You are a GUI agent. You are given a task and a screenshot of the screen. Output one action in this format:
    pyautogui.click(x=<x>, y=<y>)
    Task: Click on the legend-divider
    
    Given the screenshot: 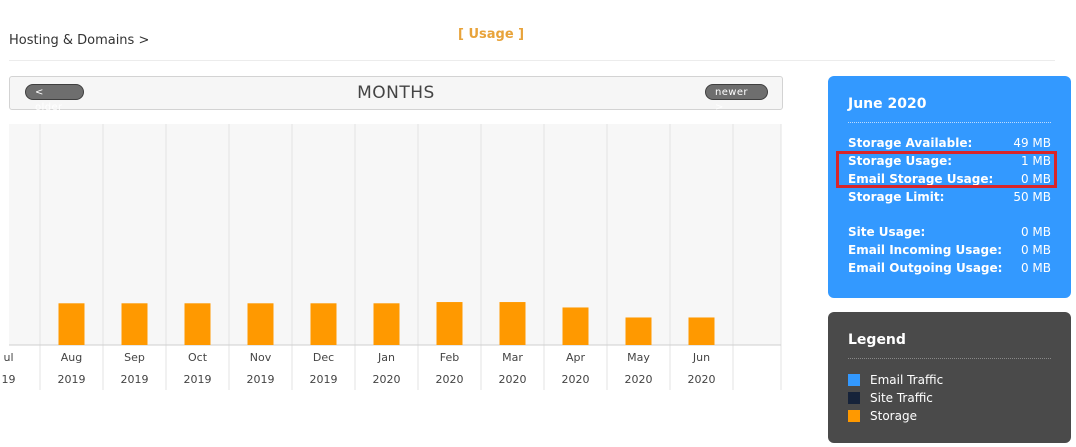 What is the action you would take?
    pyautogui.click(x=949, y=358)
    